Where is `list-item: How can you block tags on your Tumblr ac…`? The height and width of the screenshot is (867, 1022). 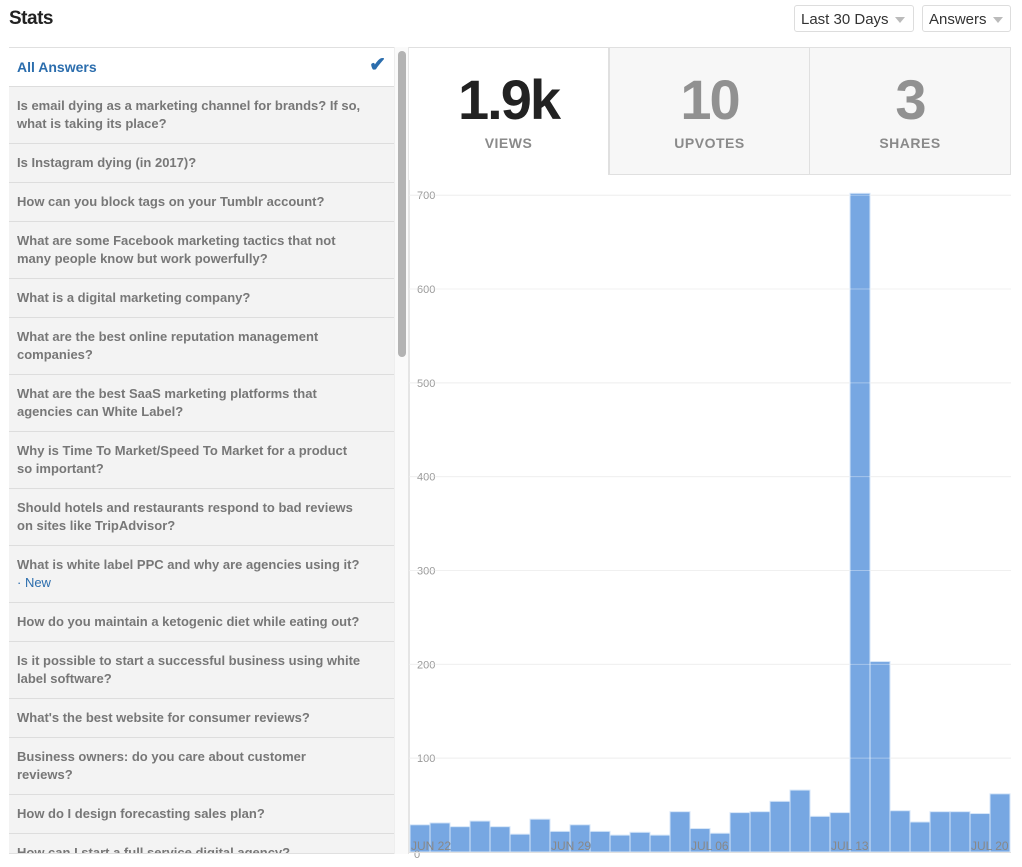 list-item: How can you block tags on your Tumblr ac… is located at coordinates (201, 202).